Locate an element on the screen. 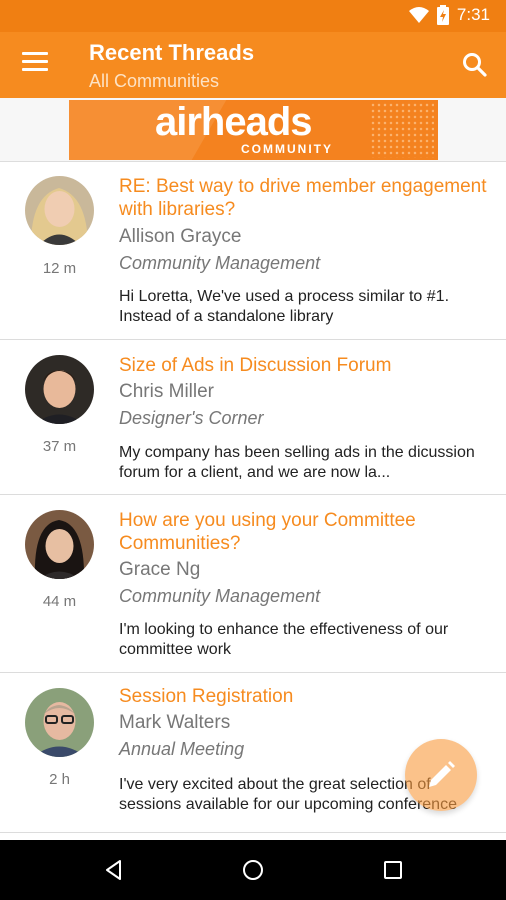 This screenshot has width=506, height=900. thread-author: Allison Grayce is located at coordinates (180, 236).